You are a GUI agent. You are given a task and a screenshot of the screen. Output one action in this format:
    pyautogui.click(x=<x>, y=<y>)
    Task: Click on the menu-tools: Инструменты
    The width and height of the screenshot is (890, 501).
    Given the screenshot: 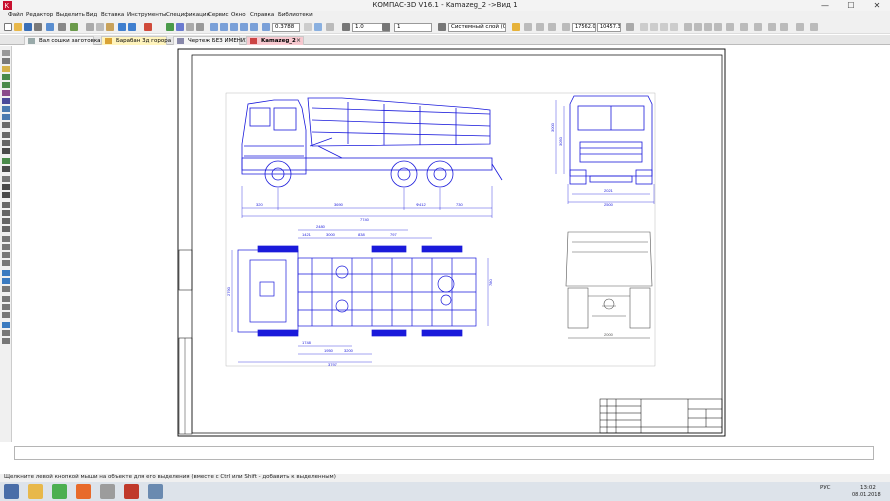 What is the action you would take?
    pyautogui.click(x=146, y=15)
    